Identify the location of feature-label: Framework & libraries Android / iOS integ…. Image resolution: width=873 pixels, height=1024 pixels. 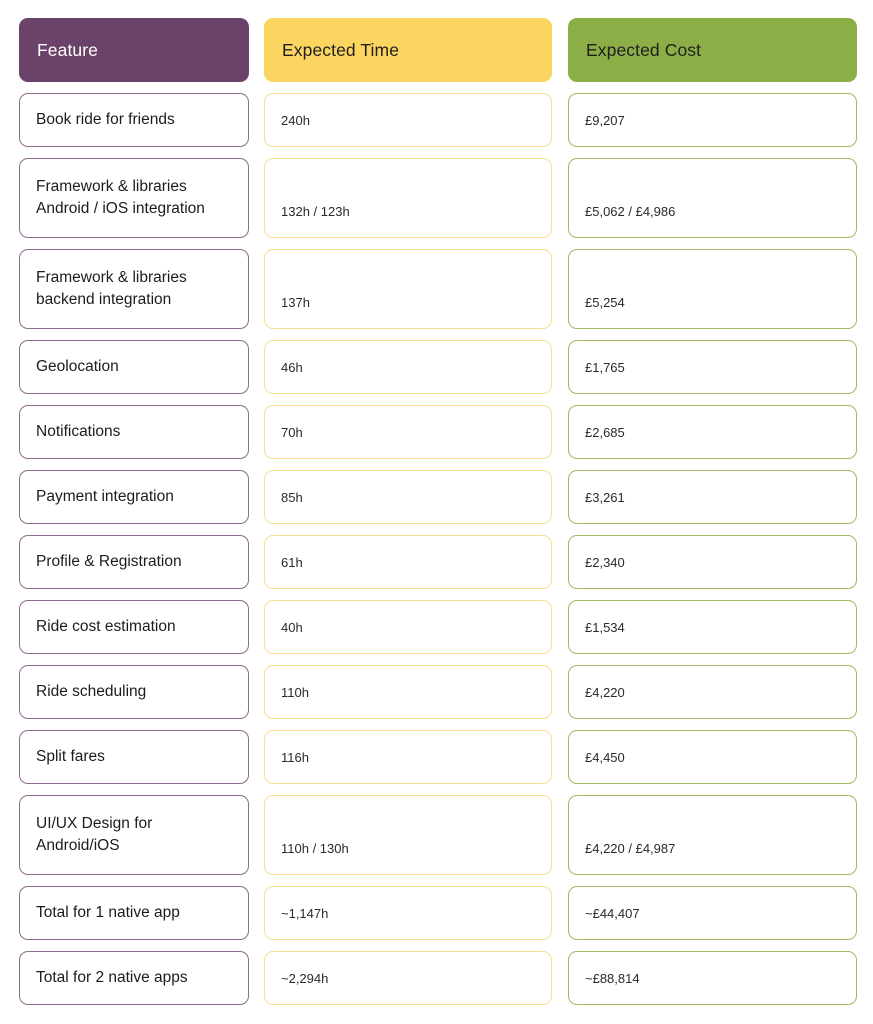
(120, 198).